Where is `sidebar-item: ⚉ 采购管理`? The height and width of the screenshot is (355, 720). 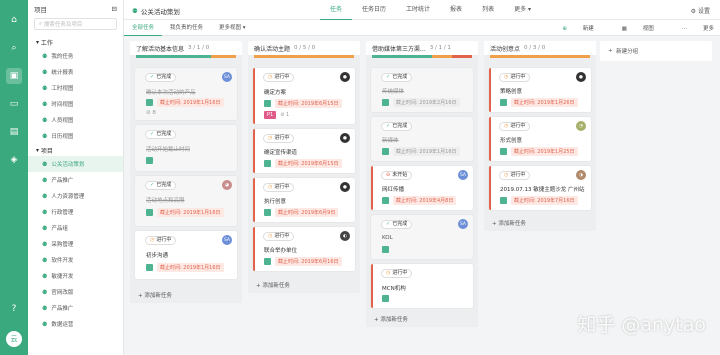
sidebar-item: ⚉ 采购管理 is located at coordinates (75, 244).